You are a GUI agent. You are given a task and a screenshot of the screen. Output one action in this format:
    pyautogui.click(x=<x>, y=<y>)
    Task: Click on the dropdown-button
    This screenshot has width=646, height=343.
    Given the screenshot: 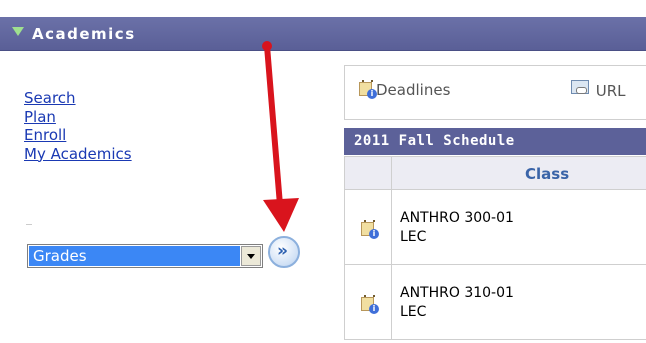 What is the action you would take?
    pyautogui.click(x=251, y=256)
    